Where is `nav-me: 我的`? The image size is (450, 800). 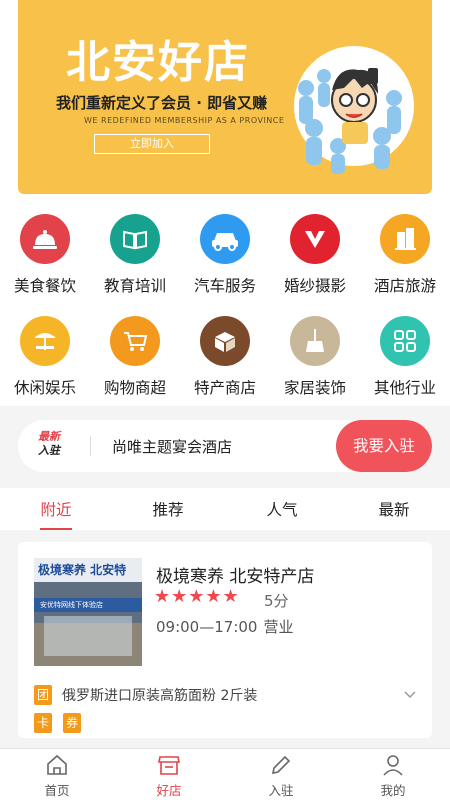 nav-me: 我的 is located at coordinates (393, 776).